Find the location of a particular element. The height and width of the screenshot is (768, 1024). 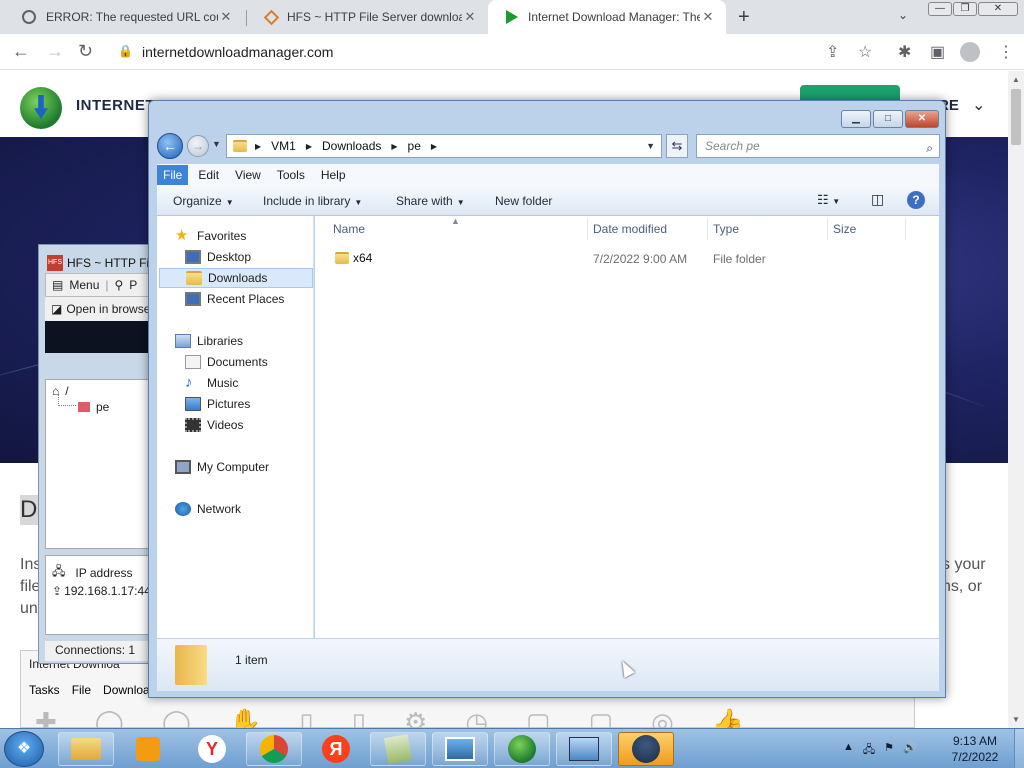

scroll-up-icon: ▲ is located at coordinates (1016, 79).